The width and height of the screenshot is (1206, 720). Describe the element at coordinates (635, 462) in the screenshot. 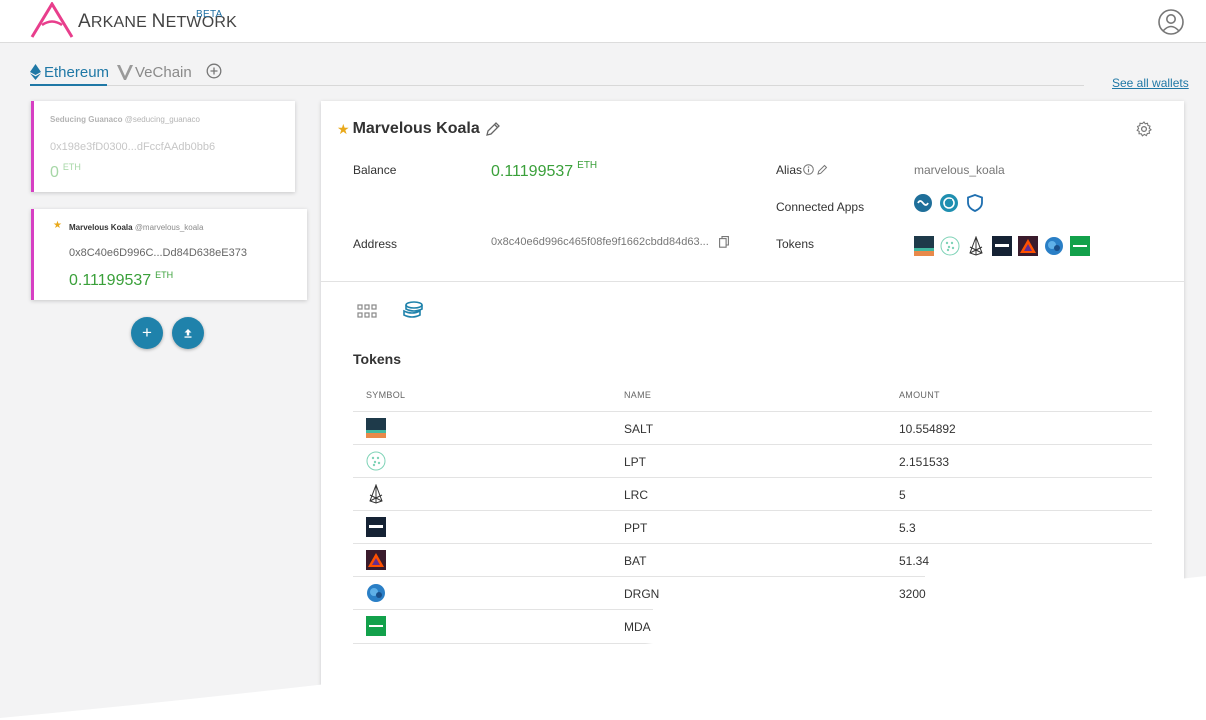

I see `token-name: LPT` at that location.